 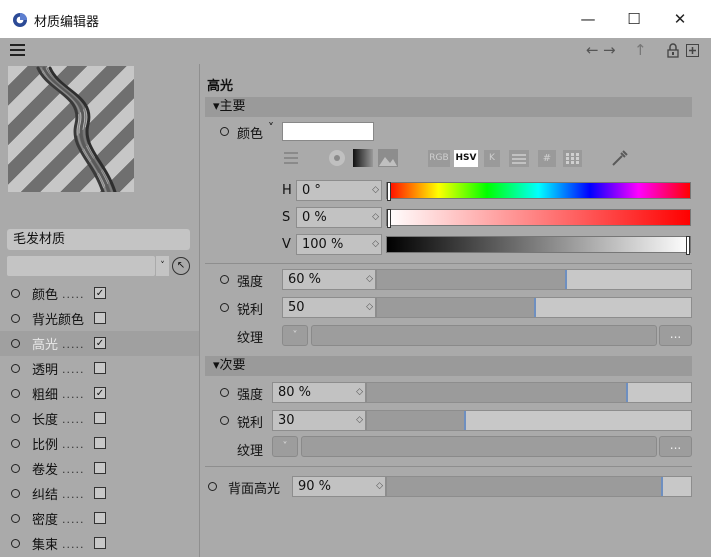 I want to click on channel-thickness: 粗细 ..... ✓, so click(x=99, y=393).